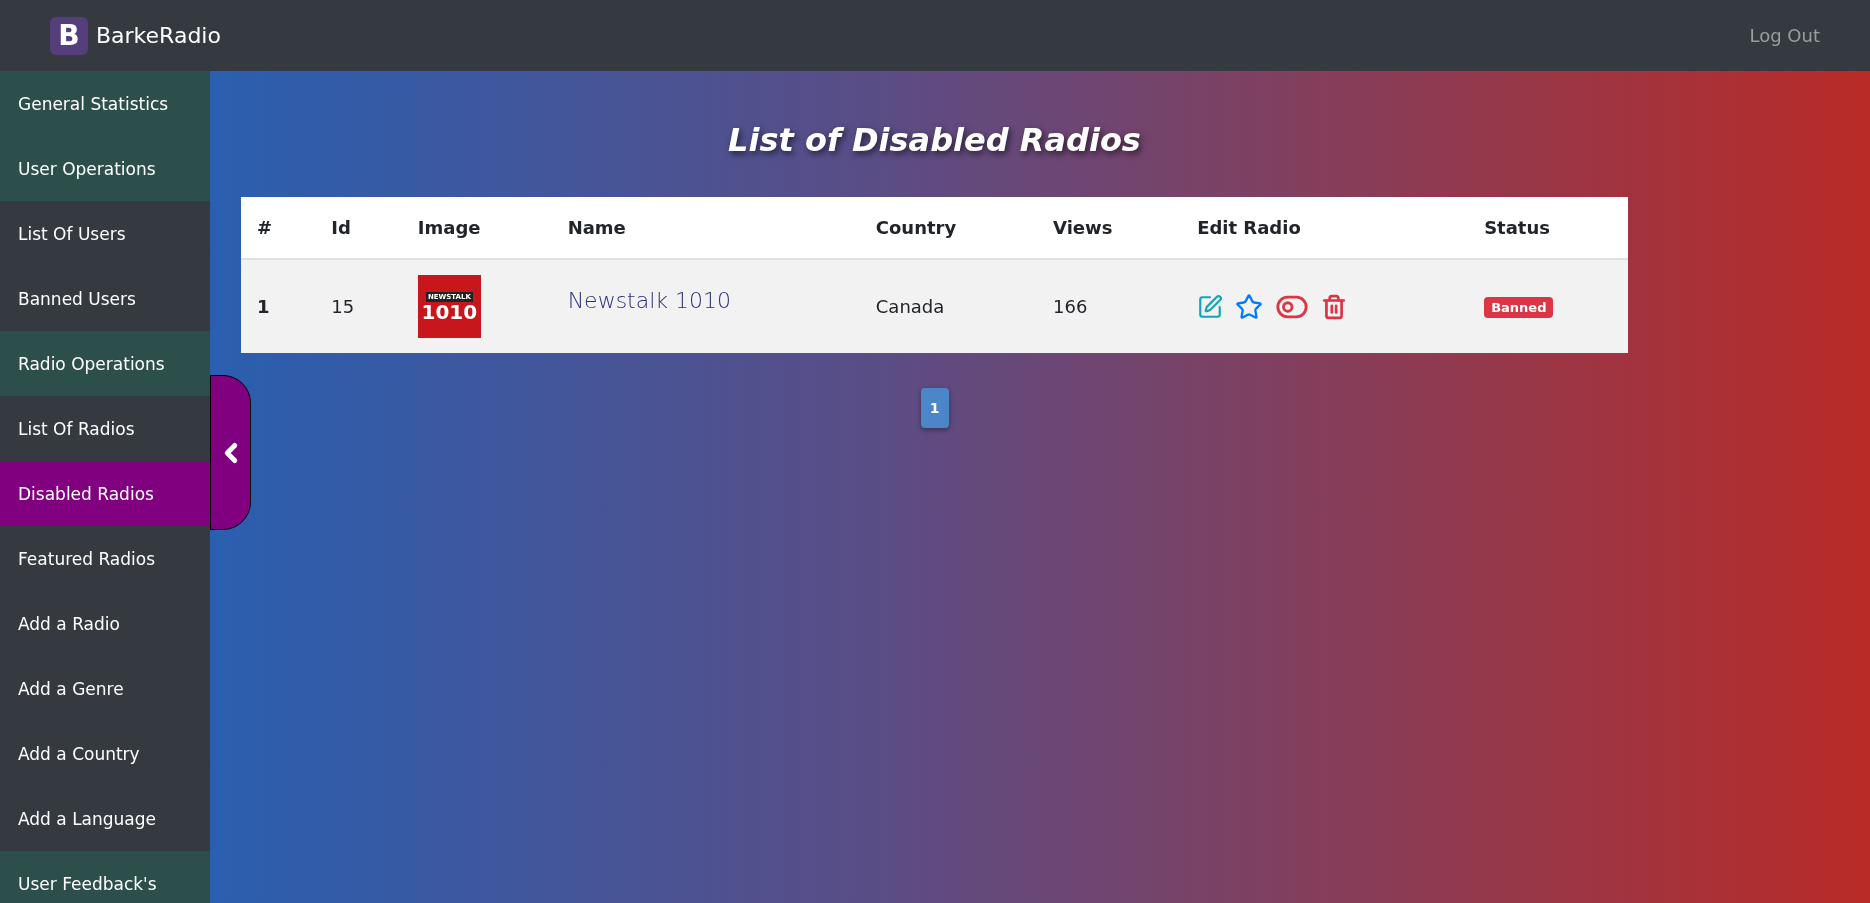 This screenshot has height=903, width=1870. What do you see at coordinates (105, 103) in the screenshot?
I see `sidebar-item: General Statistics` at bounding box center [105, 103].